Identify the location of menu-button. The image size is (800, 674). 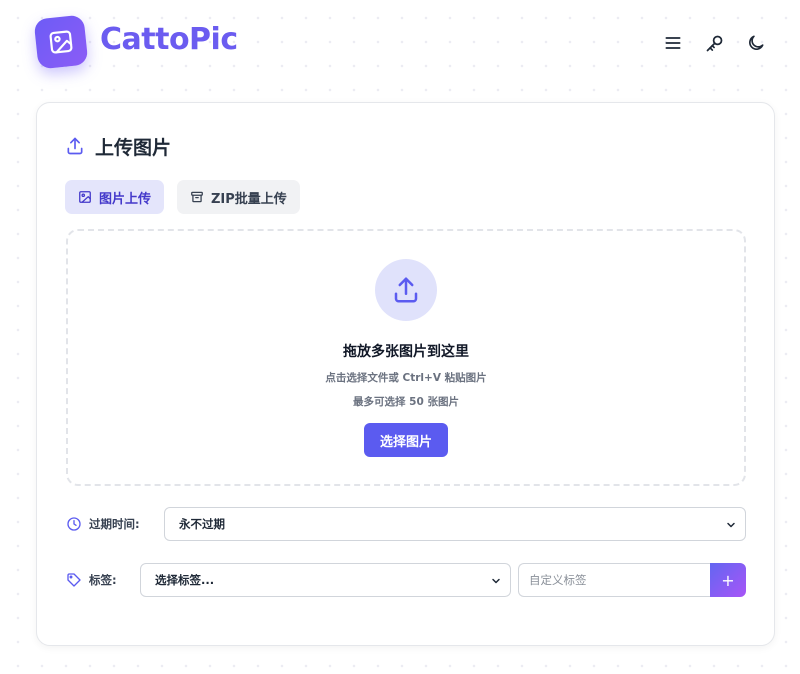
(673, 43).